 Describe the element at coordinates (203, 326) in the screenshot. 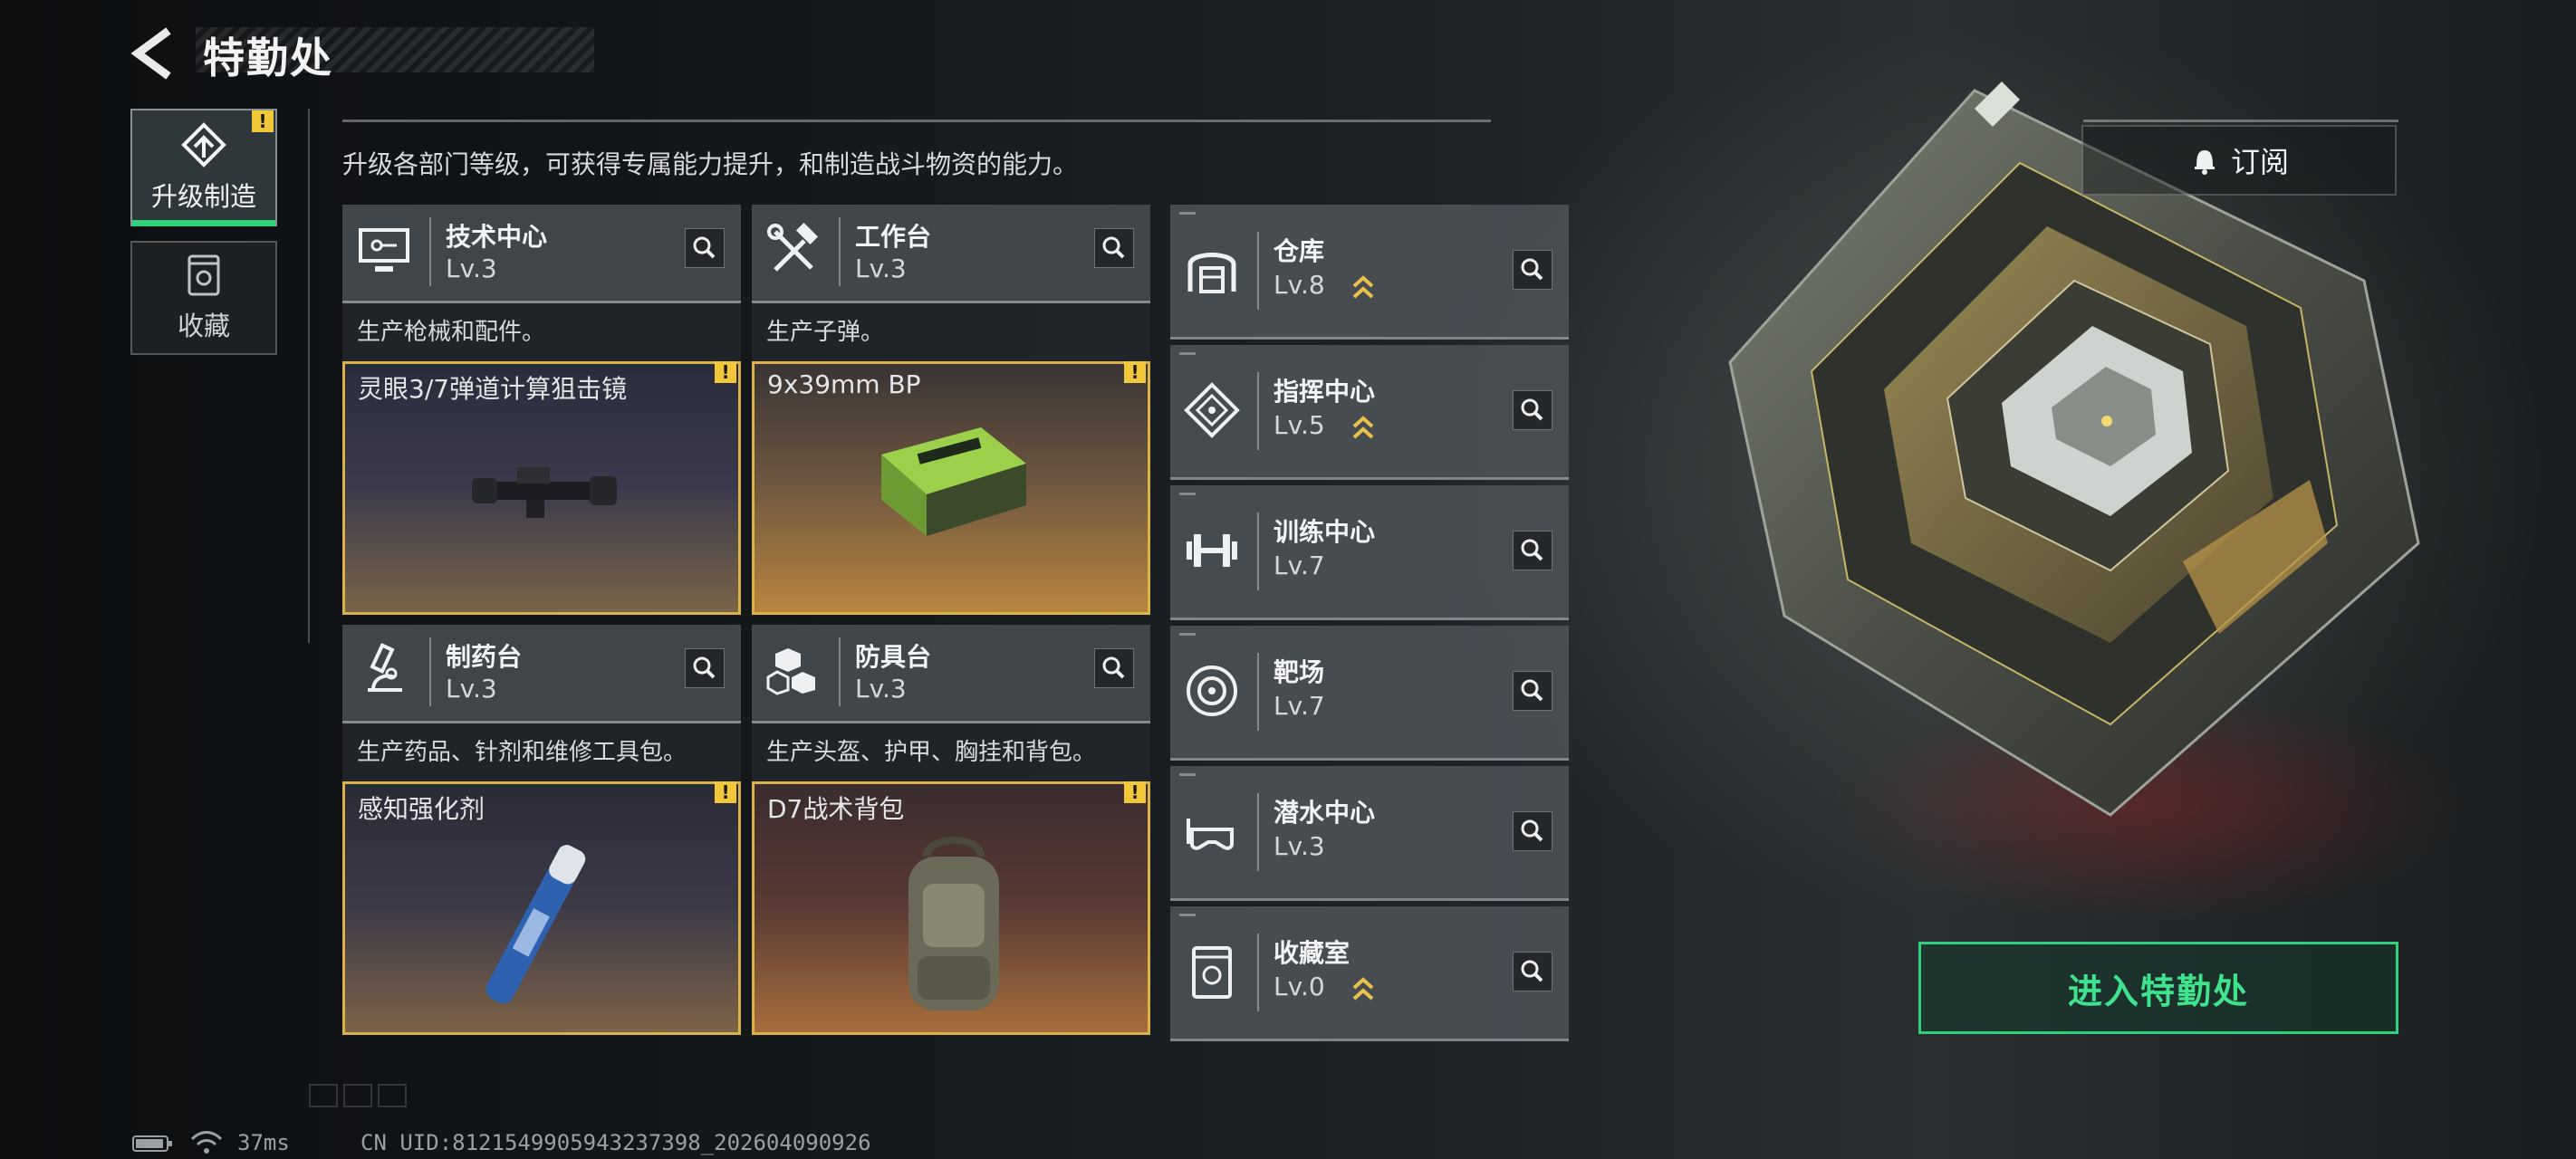

I see `nav-collection-label: 收藏` at that location.